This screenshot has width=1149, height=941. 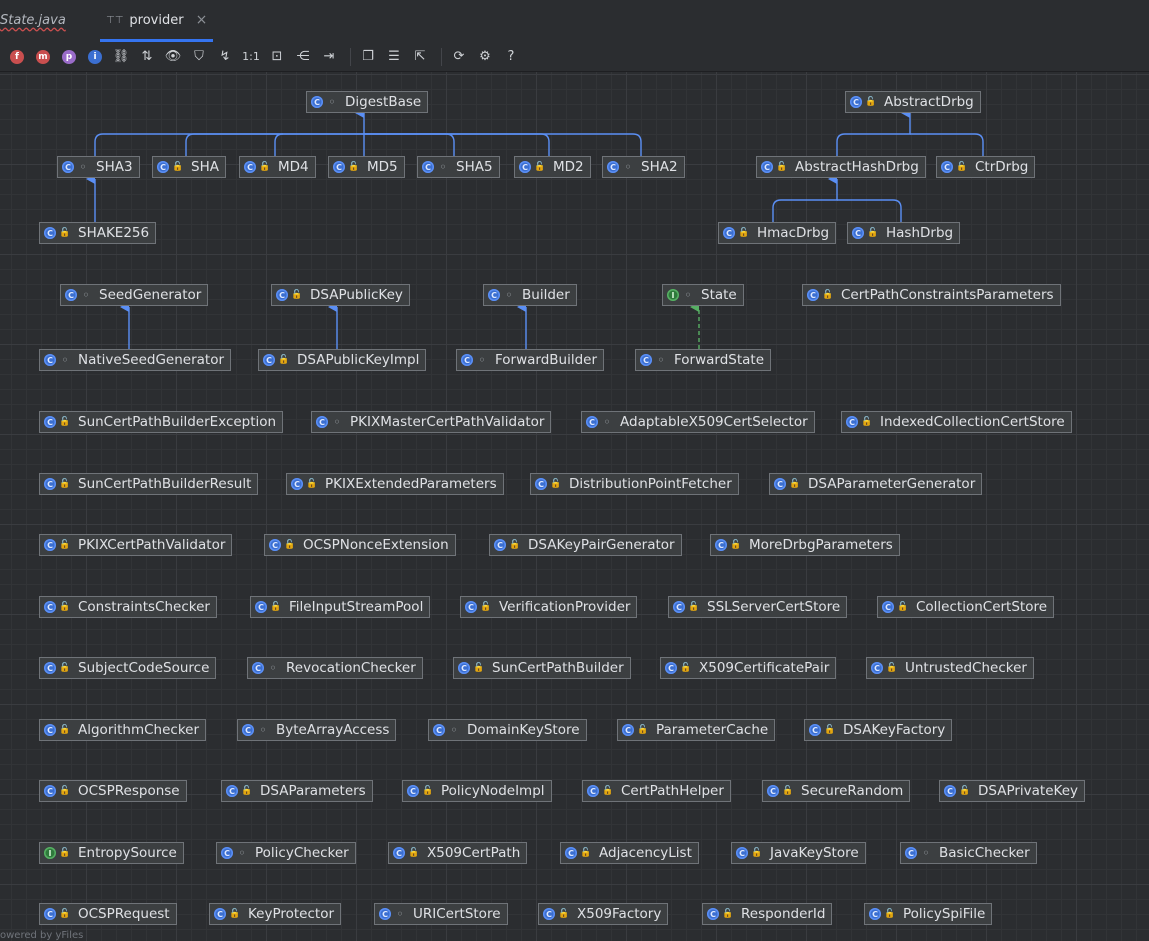 What do you see at coordinates (317, 730) in the screenshot?
I see `node-bytearrayaccess: C ◦ ByteArrayAccess` at bounding box center [317, 730].